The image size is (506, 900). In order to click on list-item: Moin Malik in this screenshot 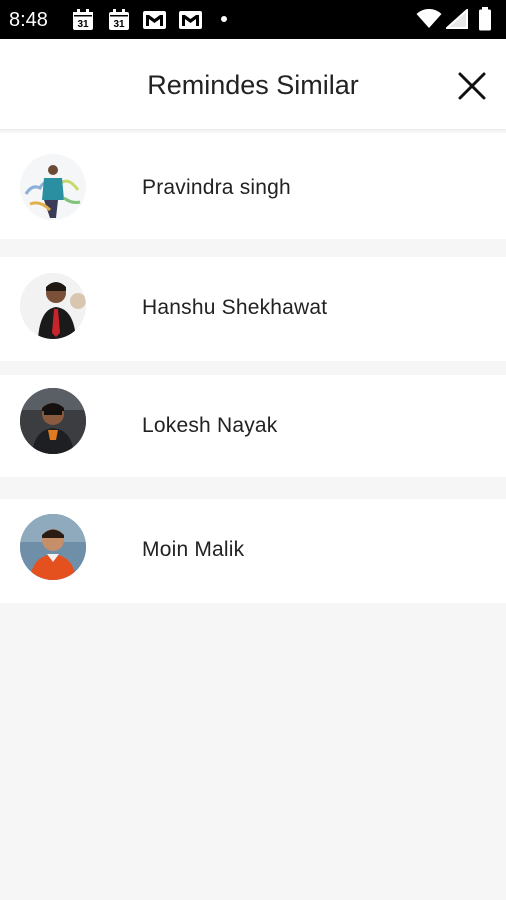, I will do `click(253, 551)`.